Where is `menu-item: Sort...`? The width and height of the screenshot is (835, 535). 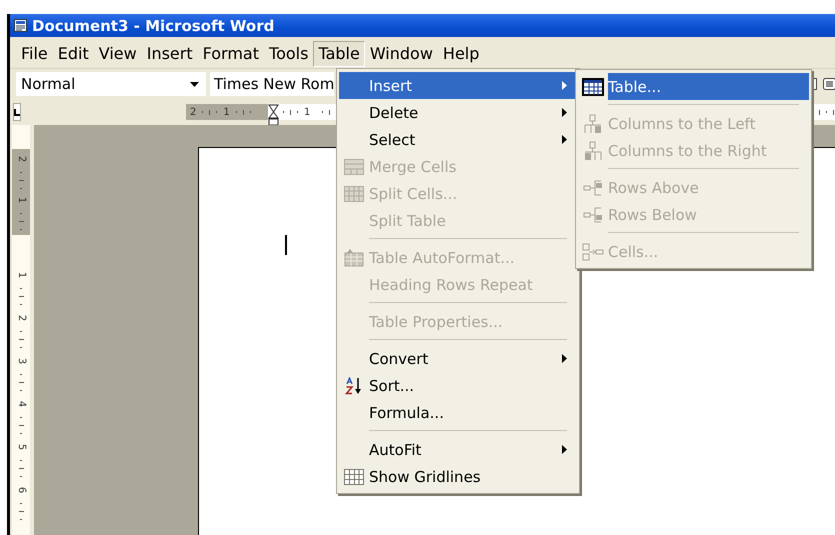
menu-item: Sort... is located at coordinates (458, 385).